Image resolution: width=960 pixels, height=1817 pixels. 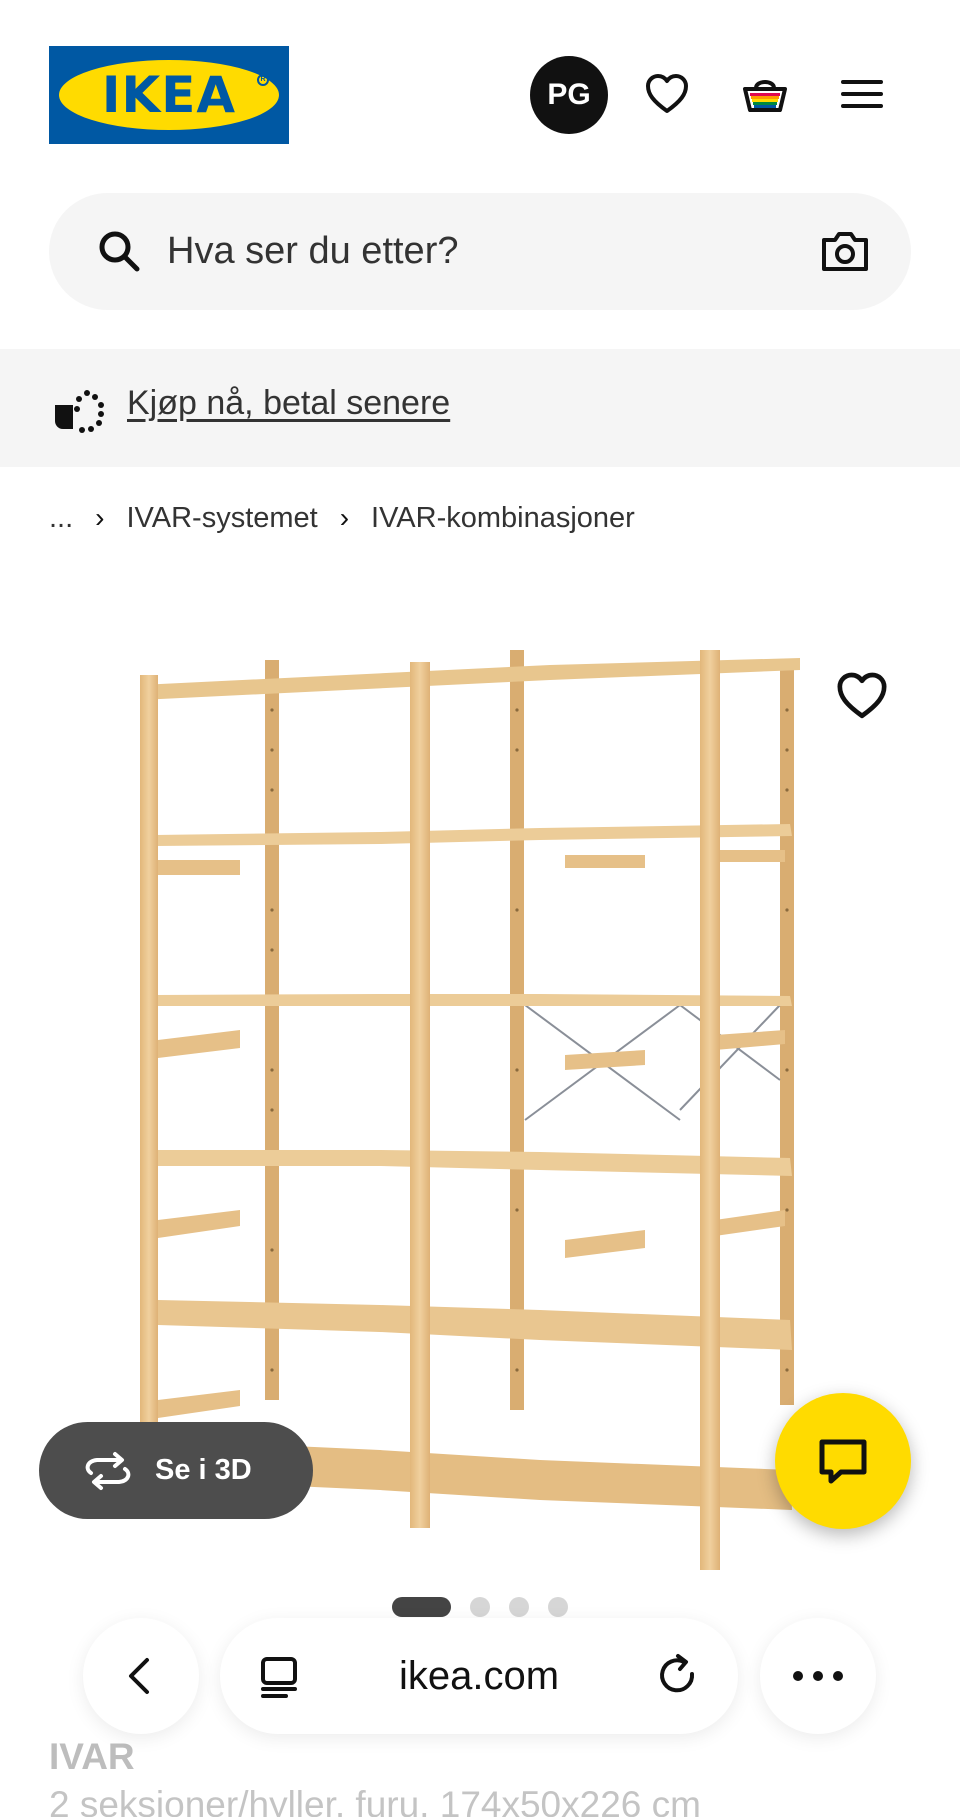 What do you see at coordinates (862, 696) in the screenshot?
I see `add-to-favorites-heart-icon` at bounding box center [862, 696].